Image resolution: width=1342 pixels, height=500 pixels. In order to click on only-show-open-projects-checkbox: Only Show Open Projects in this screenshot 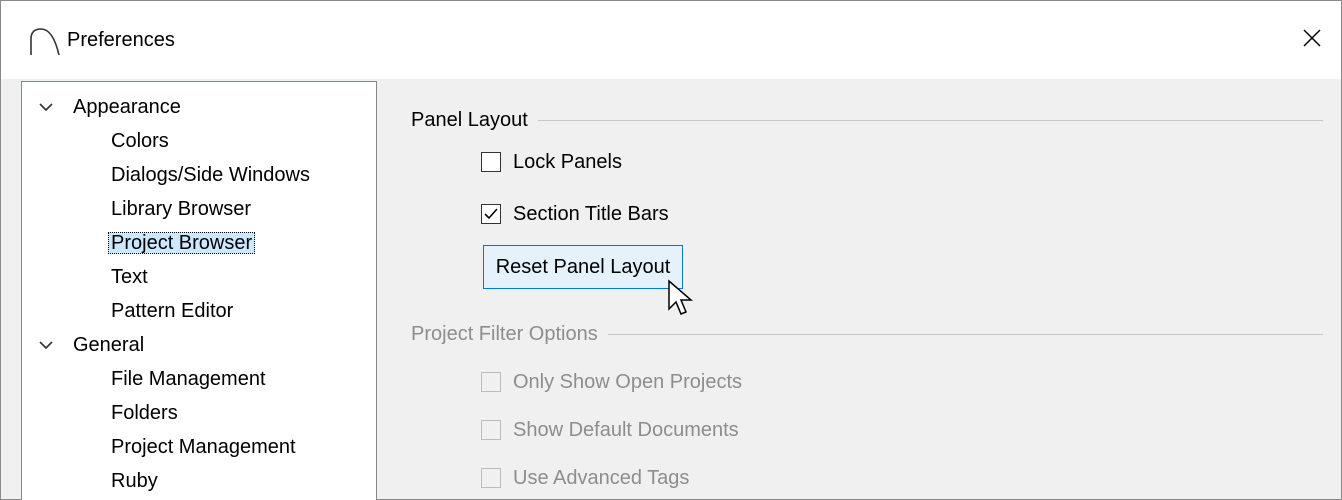, I will do `click(611, 382)`.